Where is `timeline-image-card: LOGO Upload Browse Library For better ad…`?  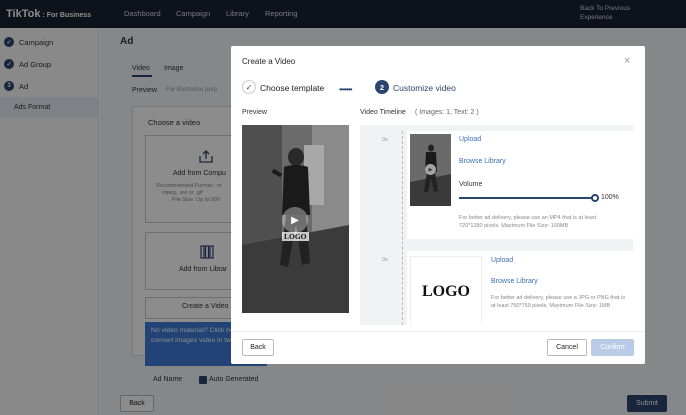
timeline-image-card: LOGO Upload Browse Library For better ad… is located at coordinates (520, 288).